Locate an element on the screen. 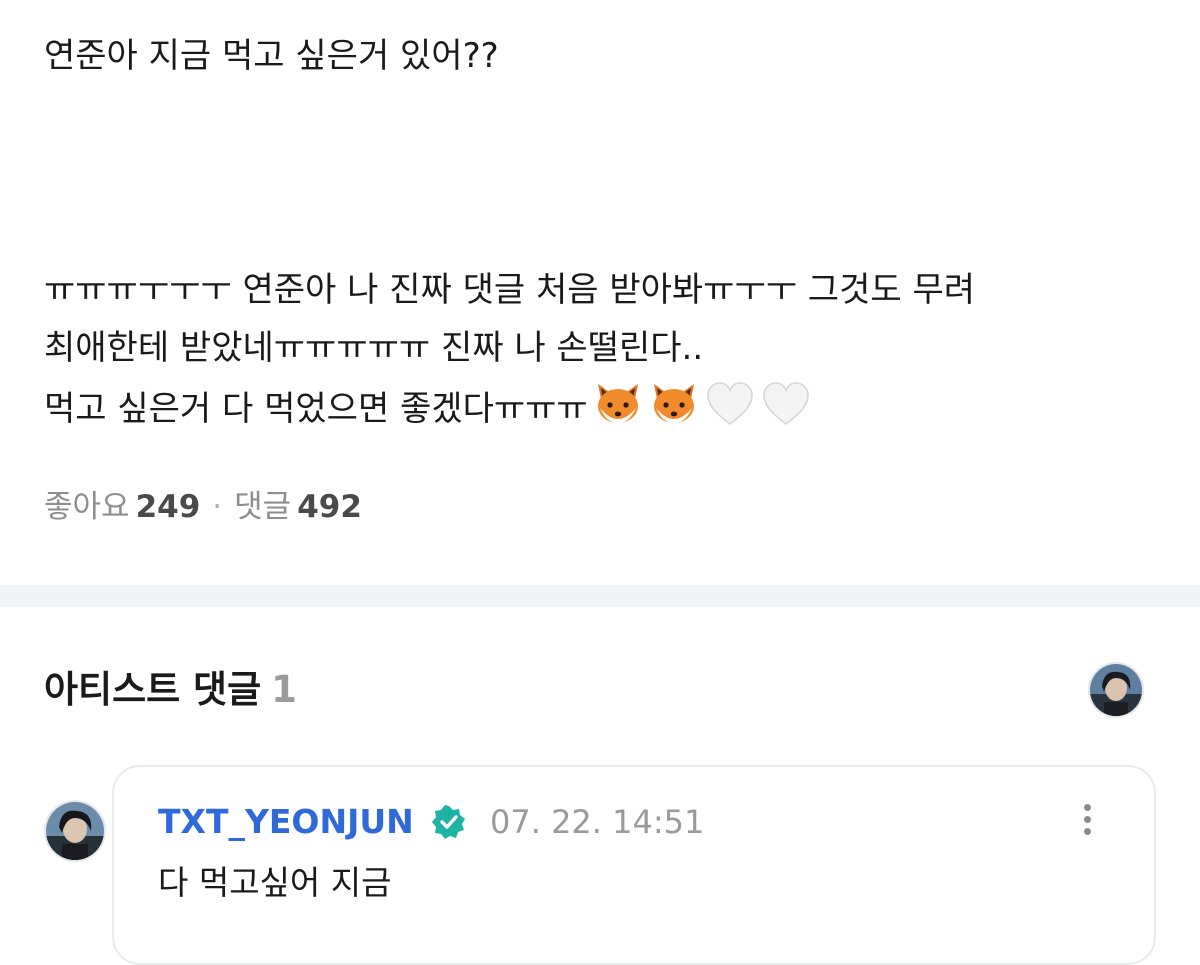  artist-avatar is located at coordinates (1116, 690).